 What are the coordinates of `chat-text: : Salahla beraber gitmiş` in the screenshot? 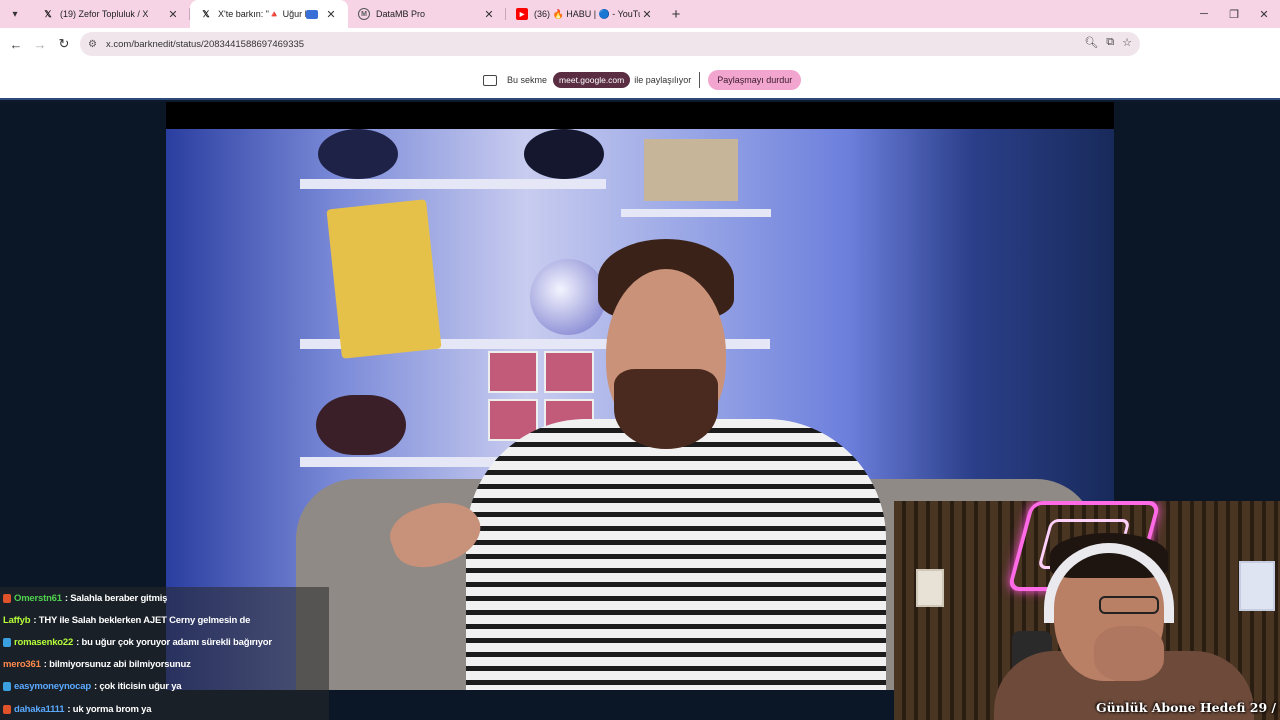 It's located at (116, 598).